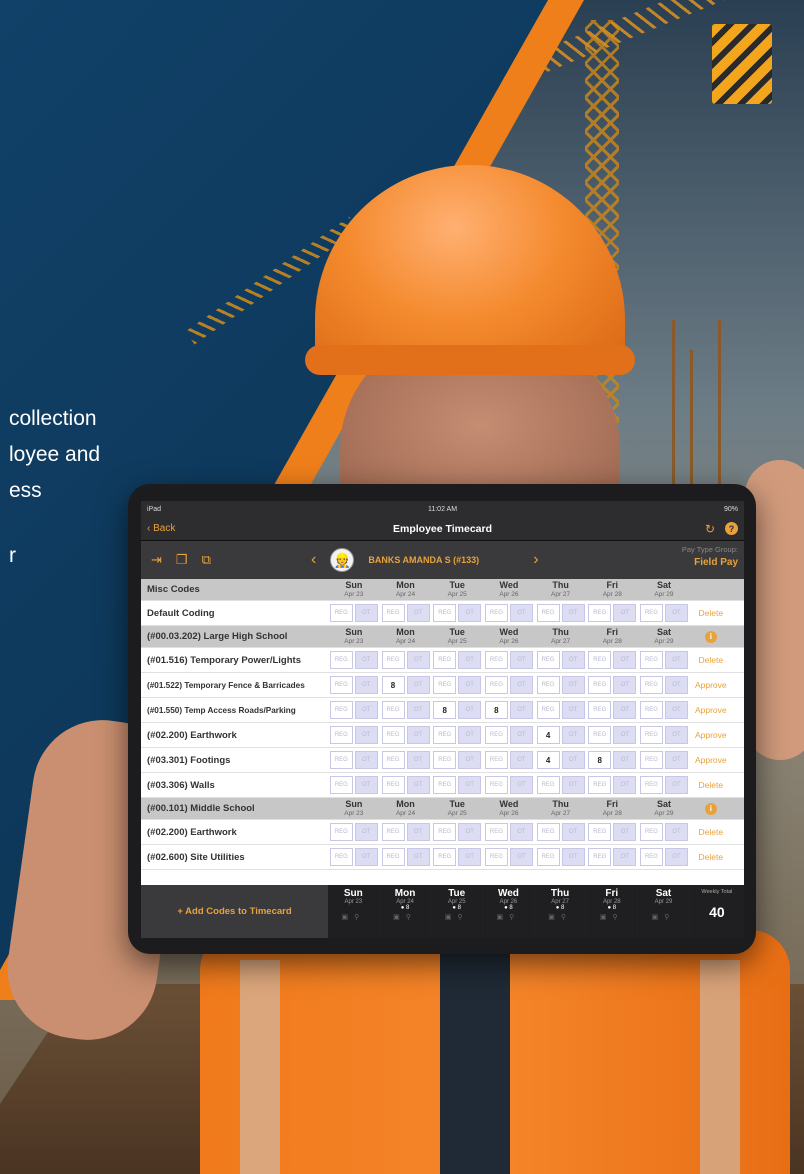  Describe the element at coordinates (234, 911) in the screenshot. I see `add-codes-button: + Add Codes to Timecard` at that location.